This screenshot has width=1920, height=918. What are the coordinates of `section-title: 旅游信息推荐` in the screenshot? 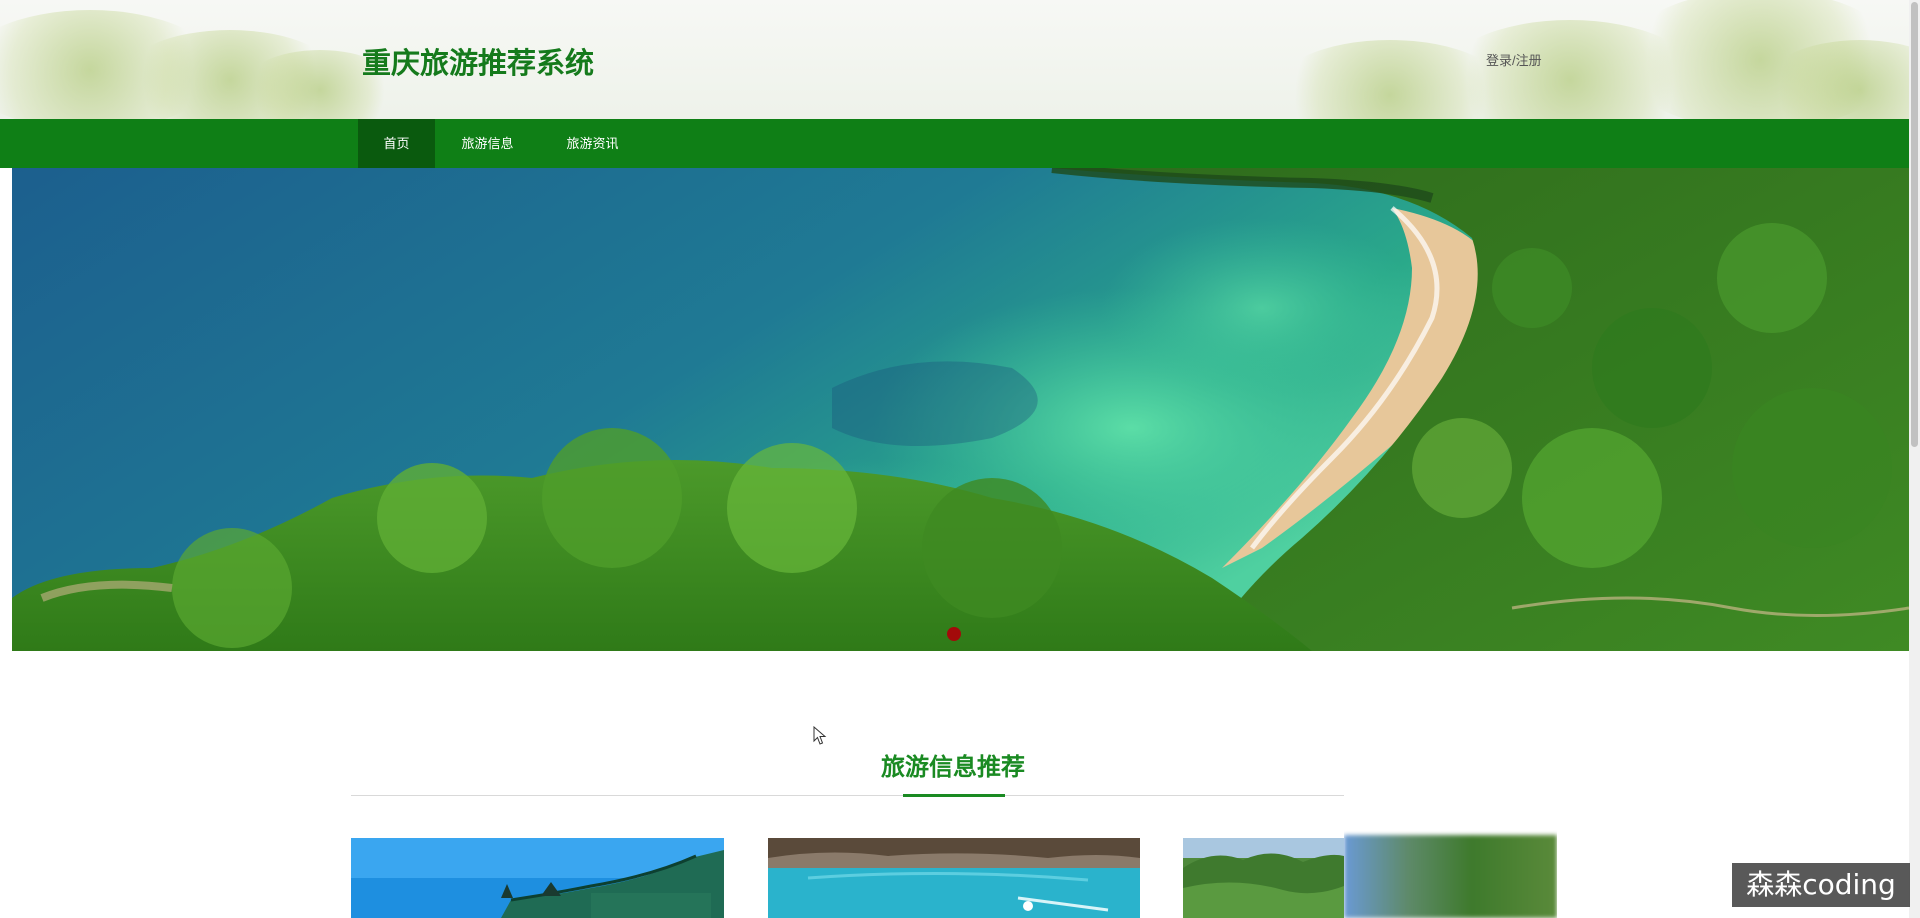 It's located at (953, 767).